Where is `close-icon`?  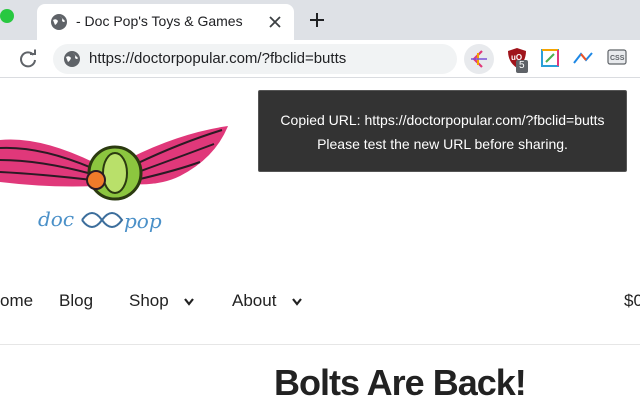
close-icon is located at coordinates (275, 22).